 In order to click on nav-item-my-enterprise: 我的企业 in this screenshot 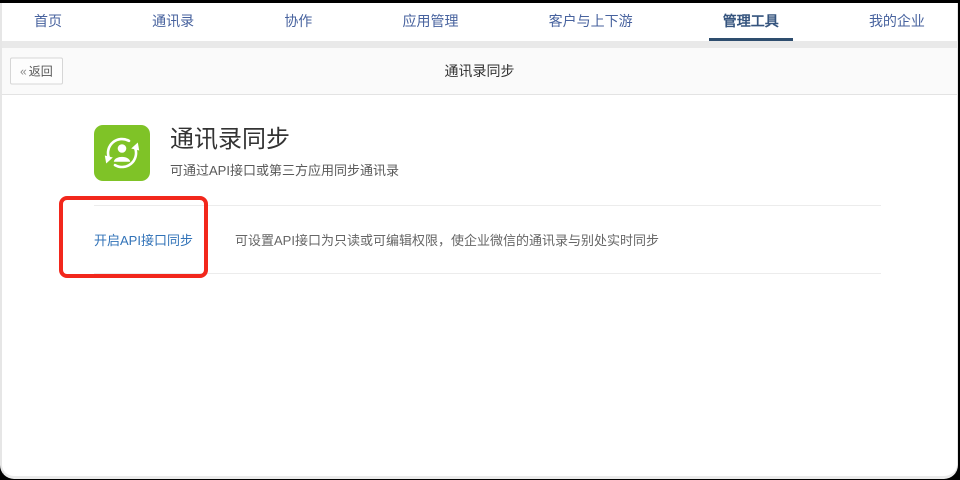, I will do `click(897, 22)`.